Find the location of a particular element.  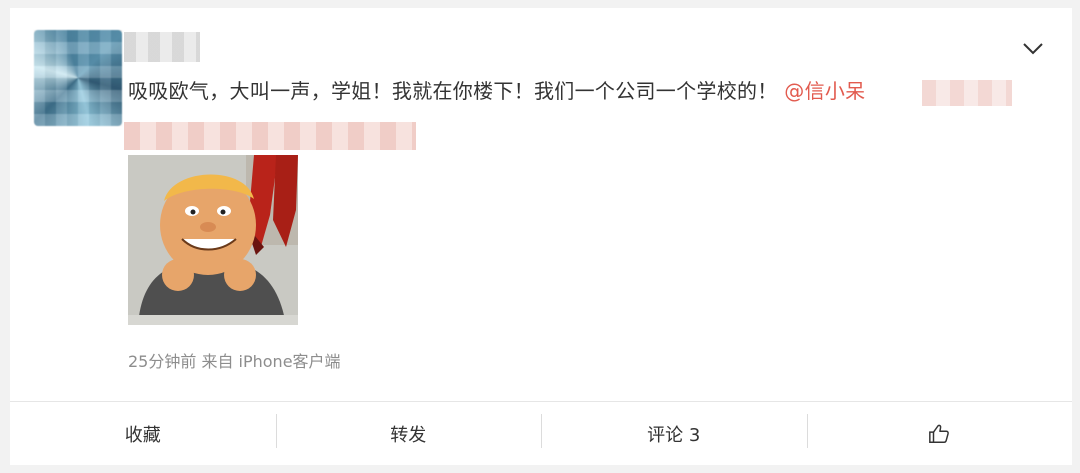

thumbs-up-icon is located at coordinates (939, 433).